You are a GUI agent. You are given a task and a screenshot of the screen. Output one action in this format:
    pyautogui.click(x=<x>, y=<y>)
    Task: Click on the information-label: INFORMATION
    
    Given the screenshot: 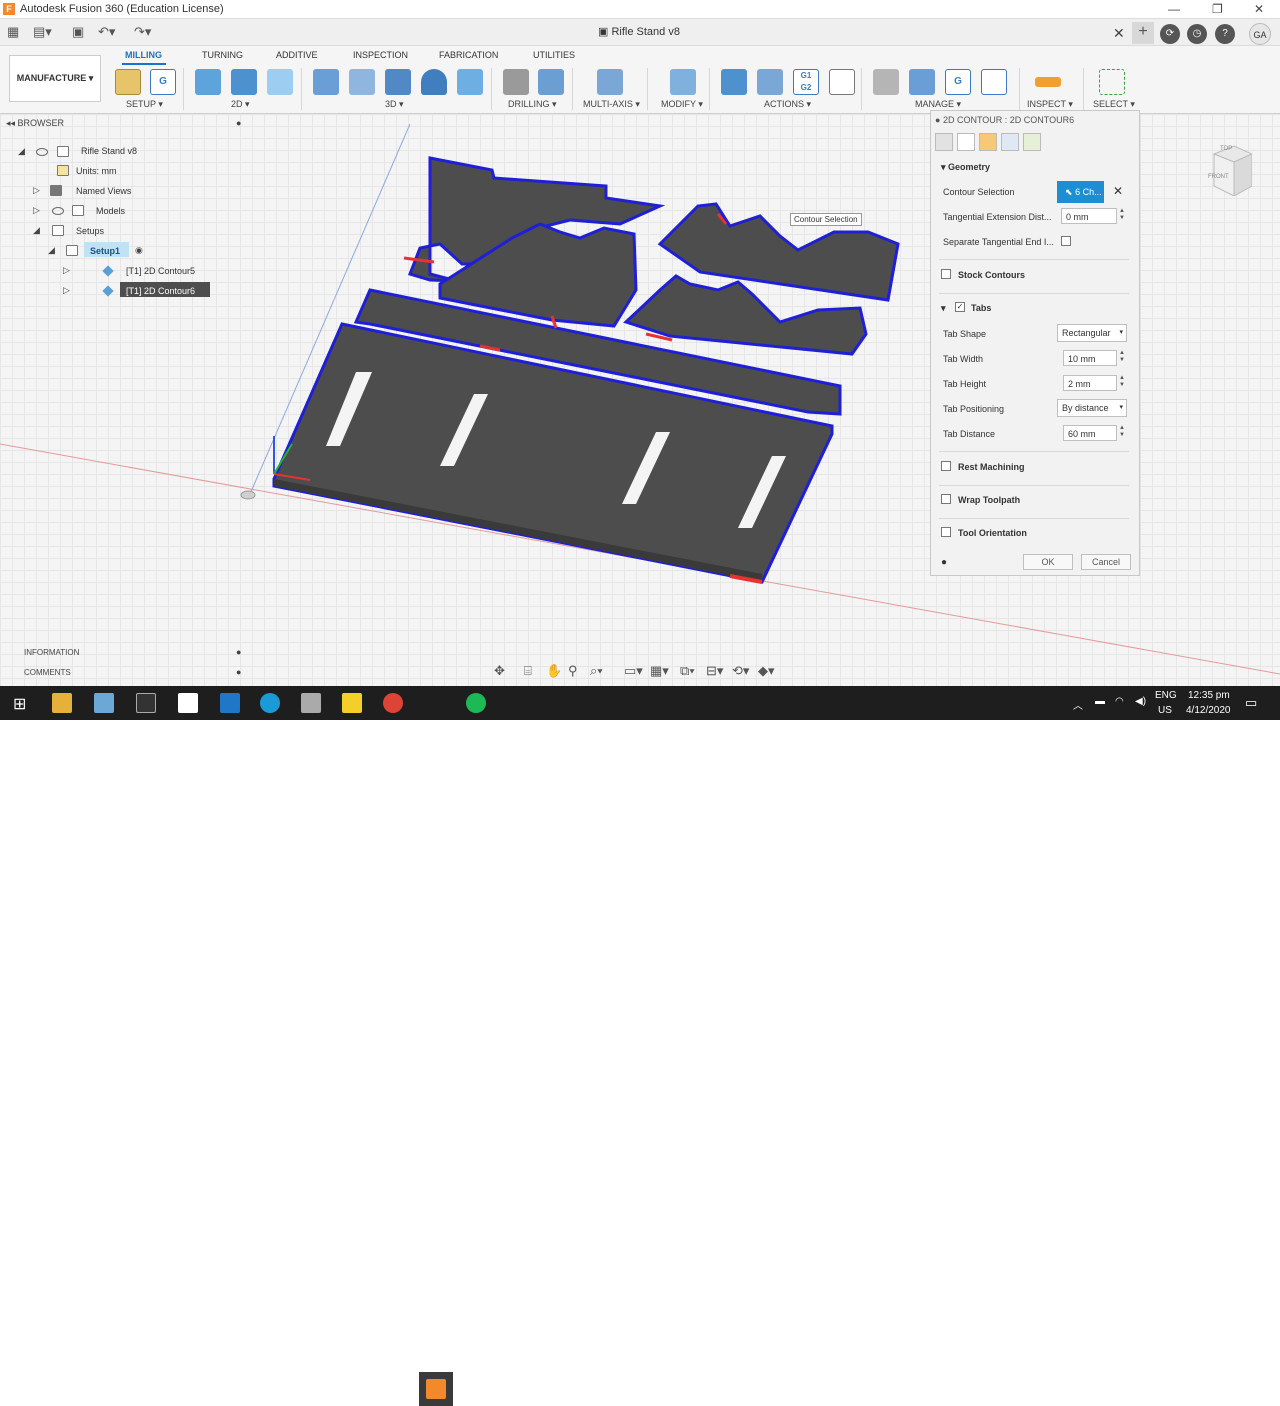 What is the action you would take?
    pyautogui.click(x=51, y=652)
    